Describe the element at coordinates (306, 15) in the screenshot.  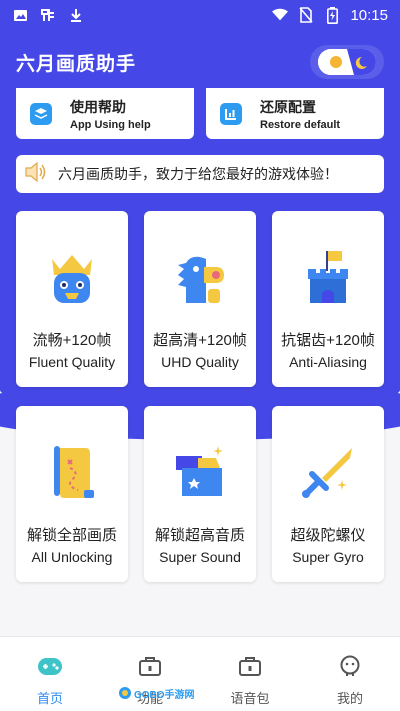
I see `no-sim-icon` at that location.